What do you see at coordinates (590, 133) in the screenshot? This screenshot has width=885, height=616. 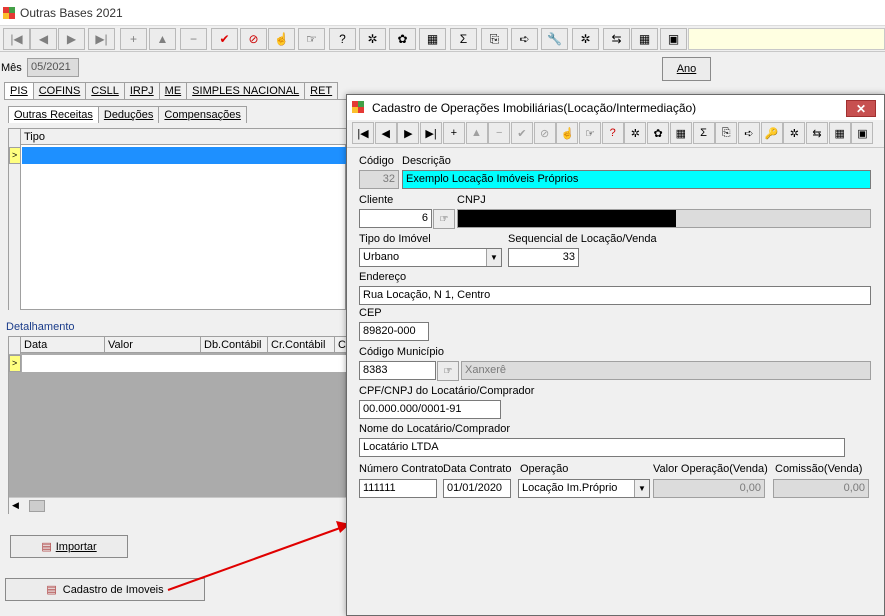 I see `dialog-lookup-icon: ☞` at bounding box center [590, 133].